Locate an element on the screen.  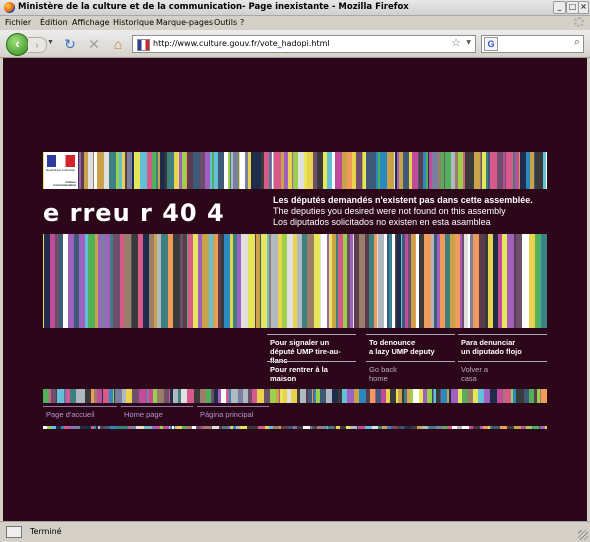
home-link-fr: Pour rentrer à la maison is located at coordinates (311, 374).